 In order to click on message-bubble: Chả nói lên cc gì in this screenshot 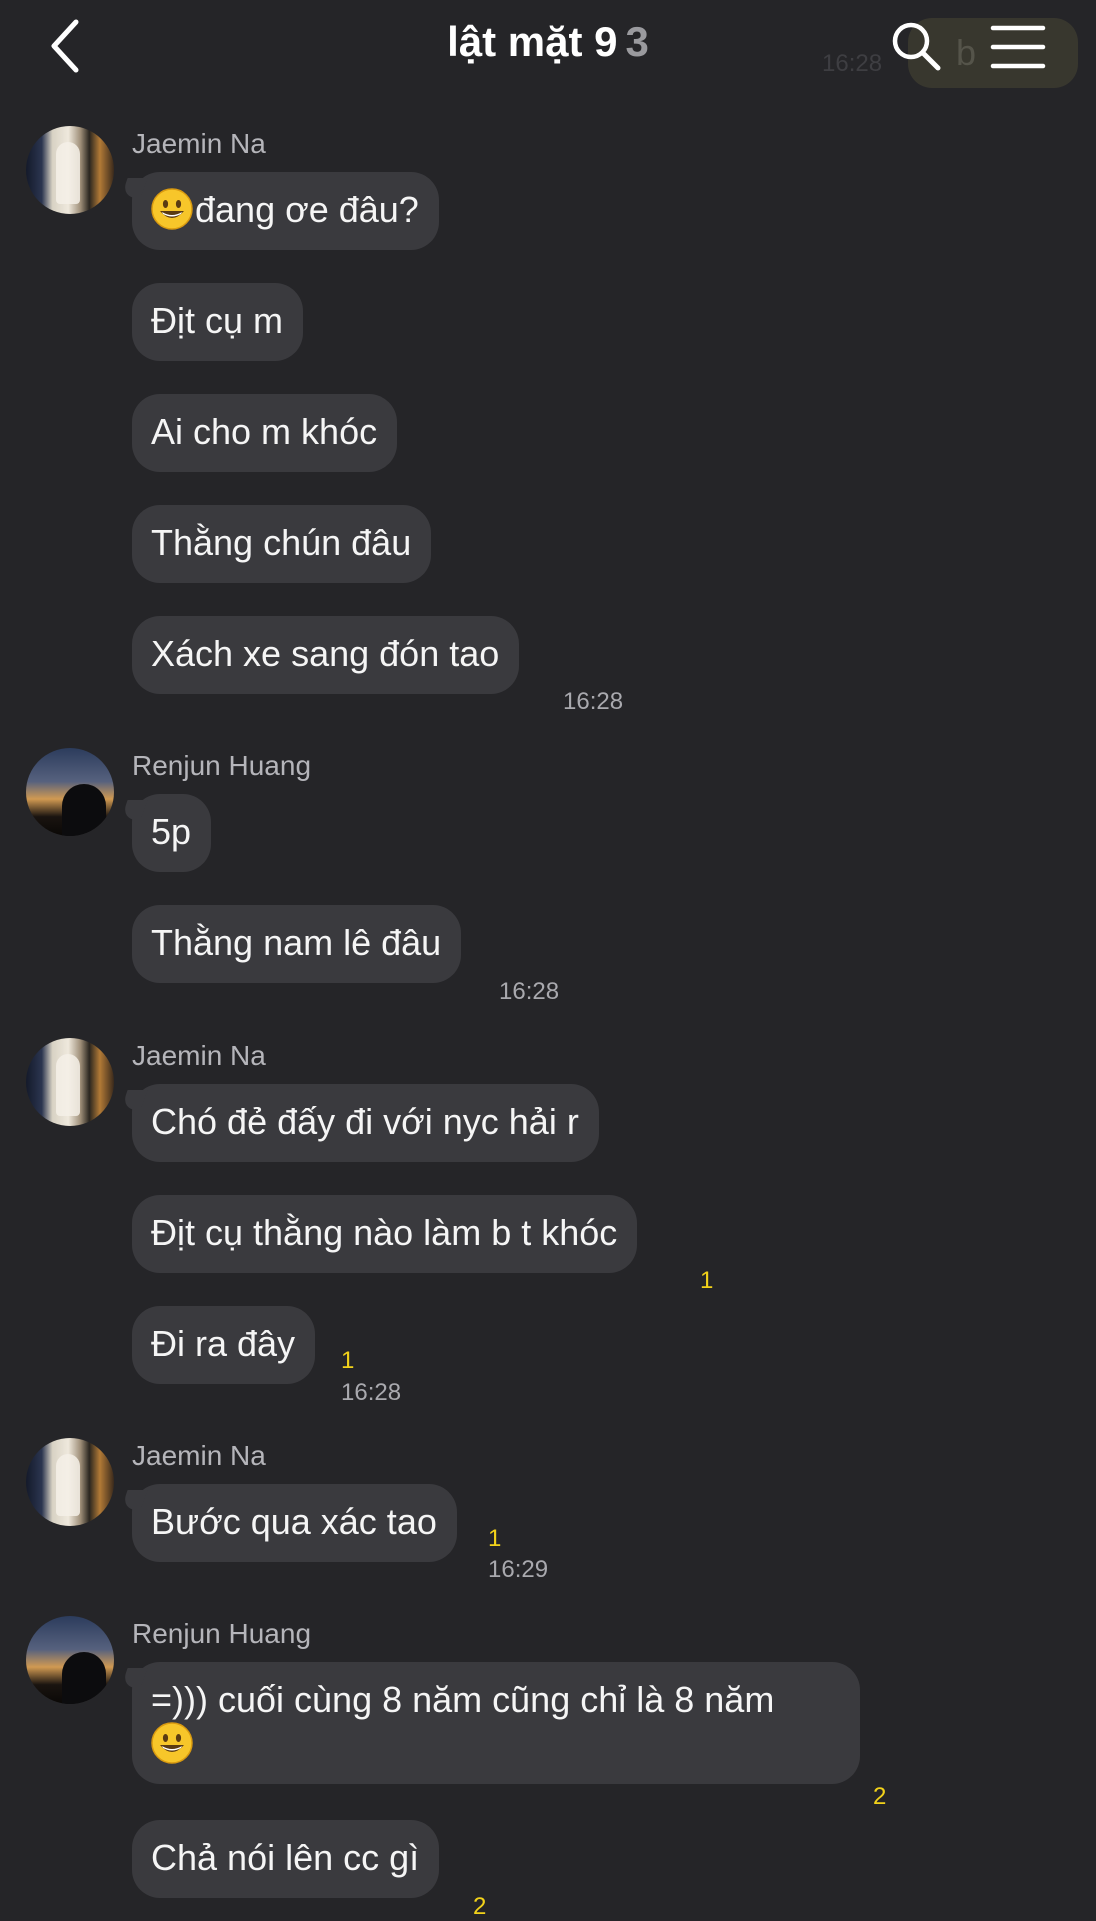, I will do `click(286, 1859)`.